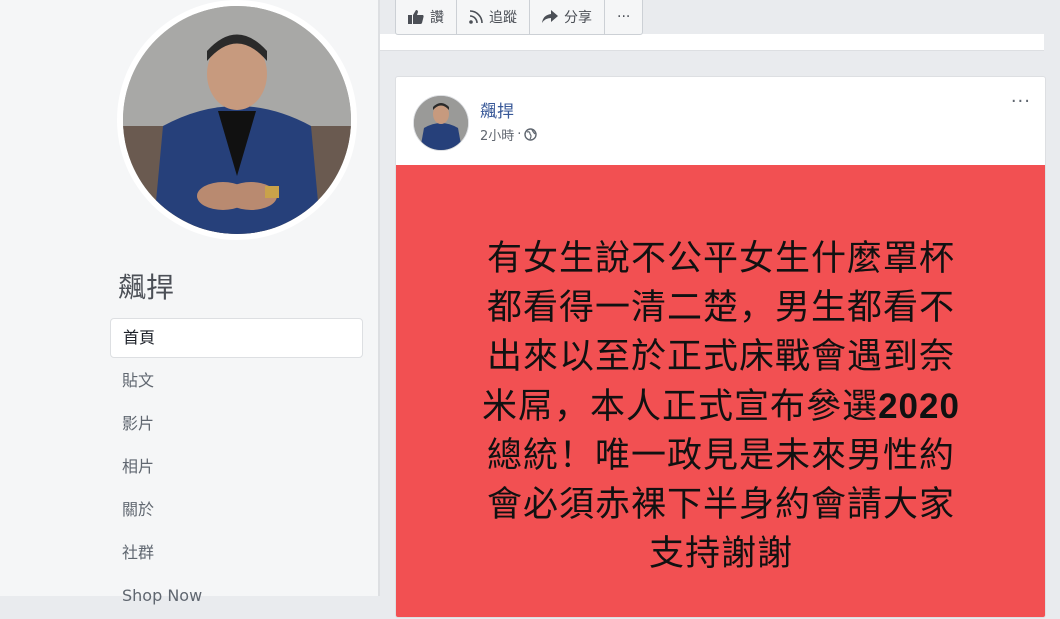 Image resolution: width=1060 pixels, height=619 pixels. Describe the element at coordinates (578, 18) in the screenshot. I see `share-label: 分享` at that location.